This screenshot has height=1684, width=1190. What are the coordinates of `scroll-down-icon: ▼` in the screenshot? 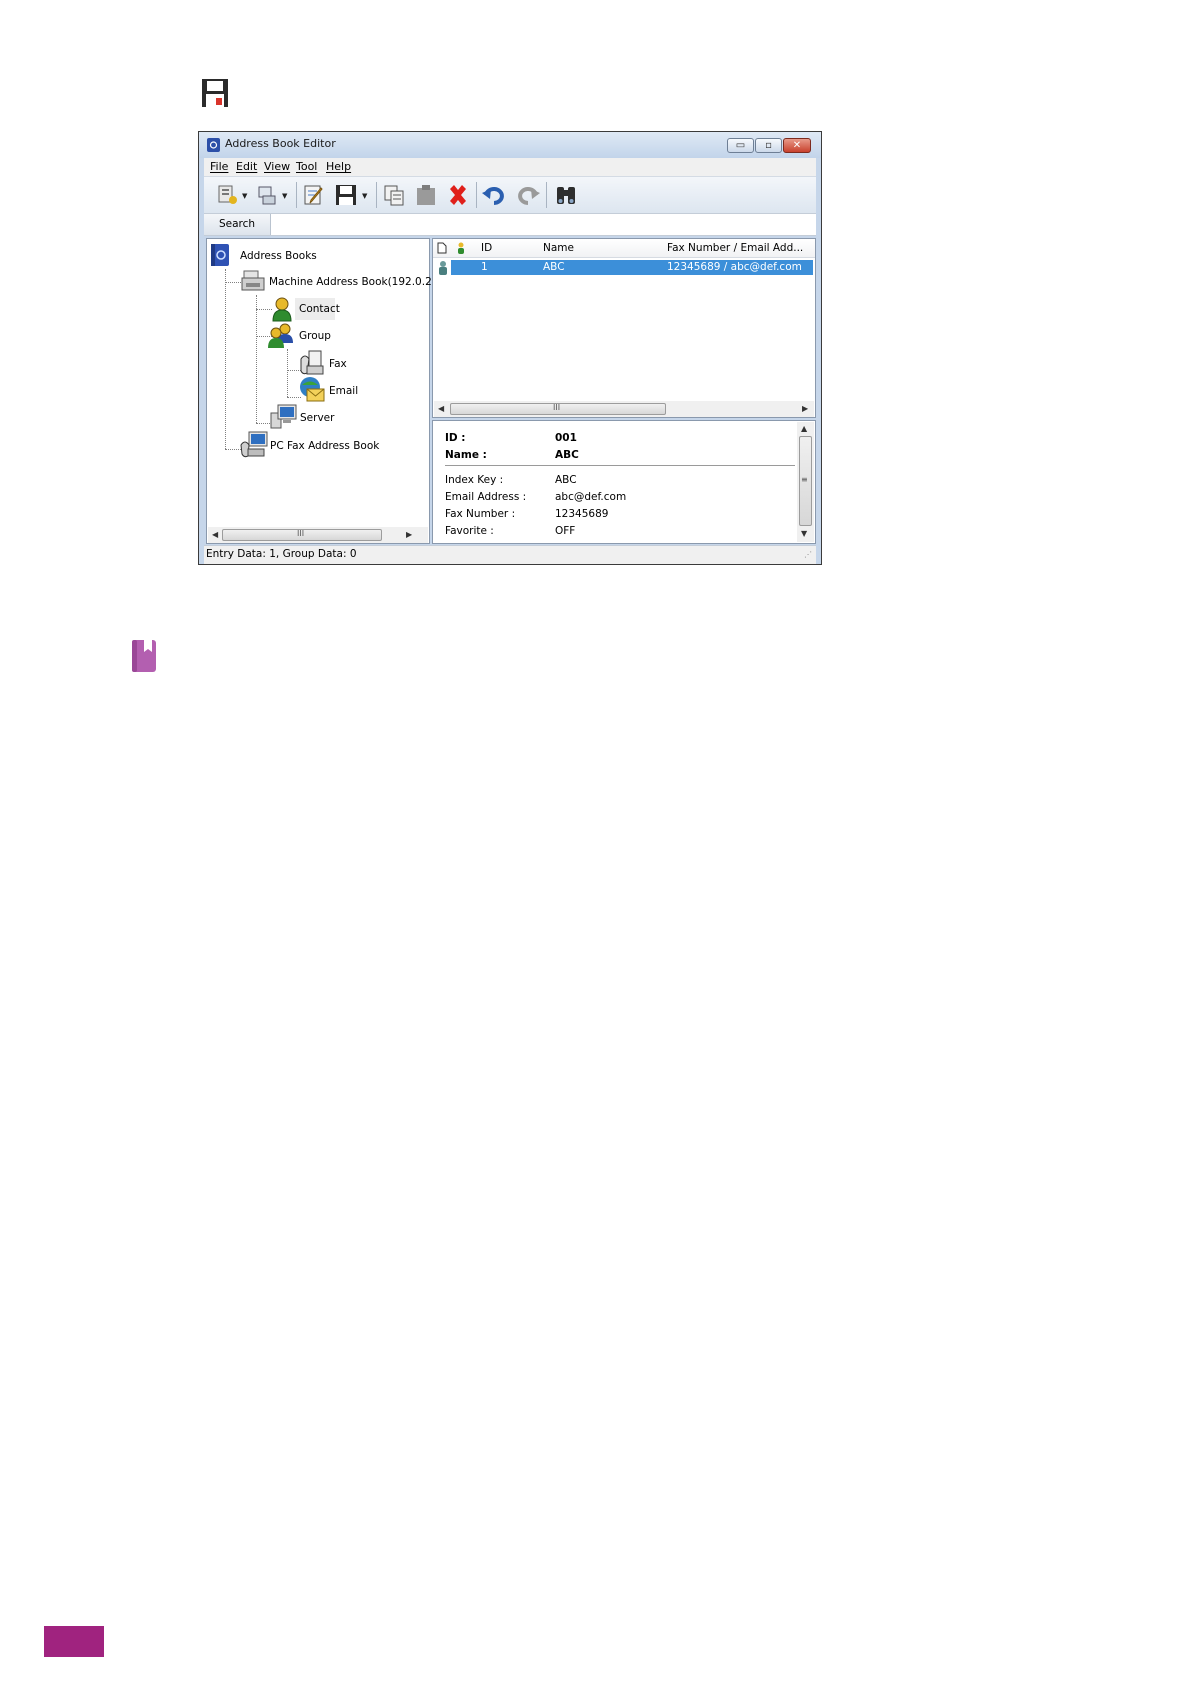 It's located at (804, 533).